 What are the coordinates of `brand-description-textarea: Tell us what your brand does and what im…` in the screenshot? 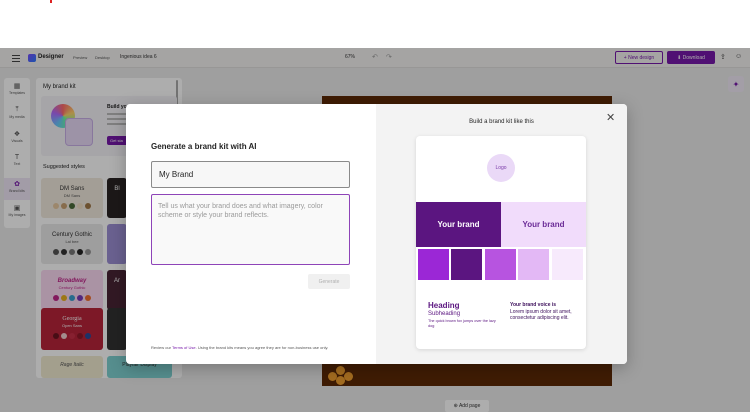 It's located at (250, 229).